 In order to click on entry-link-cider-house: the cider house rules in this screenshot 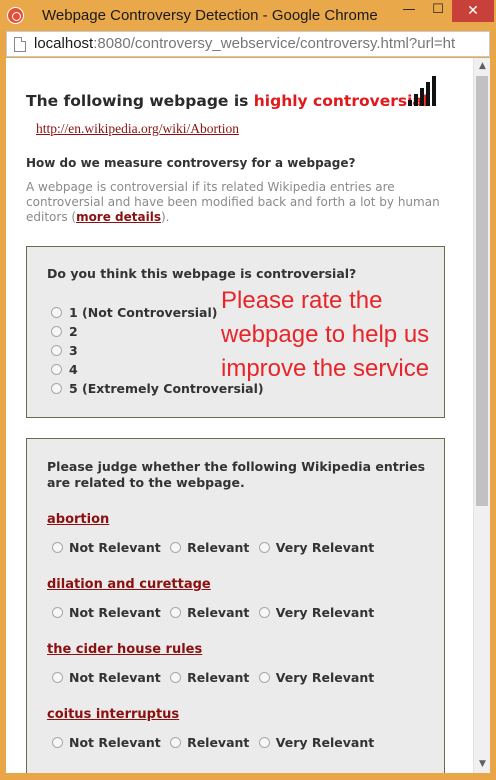, I will do `click(124, 649)`.